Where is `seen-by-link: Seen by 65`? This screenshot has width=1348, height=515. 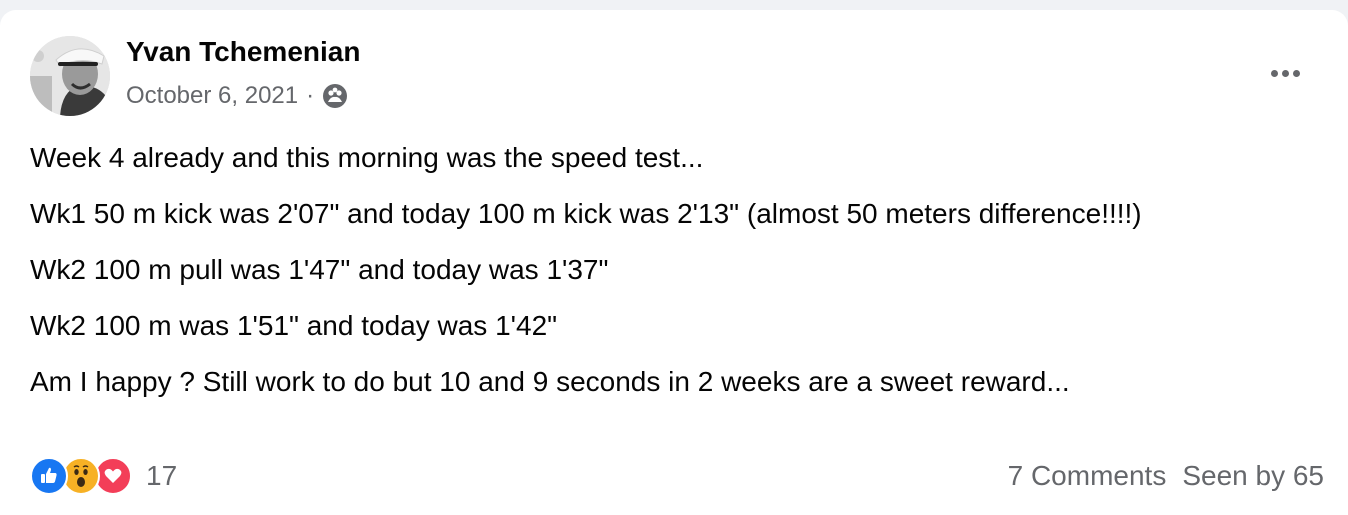 seen-by-link: Seen by 65 is located at coordinates (1253, 476).